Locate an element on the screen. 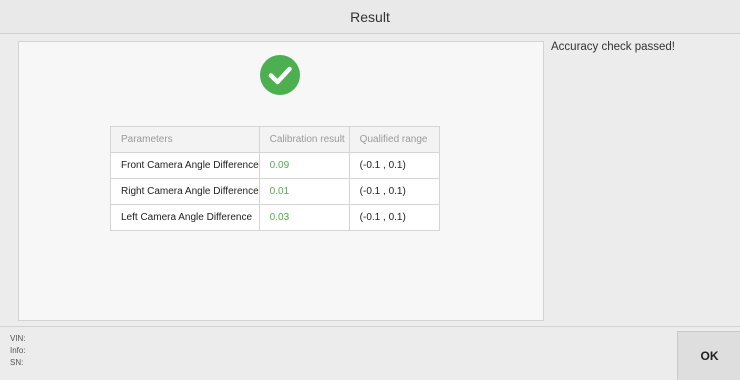  header-calibration-result: Calibration result is located at coordinates (304, 139).